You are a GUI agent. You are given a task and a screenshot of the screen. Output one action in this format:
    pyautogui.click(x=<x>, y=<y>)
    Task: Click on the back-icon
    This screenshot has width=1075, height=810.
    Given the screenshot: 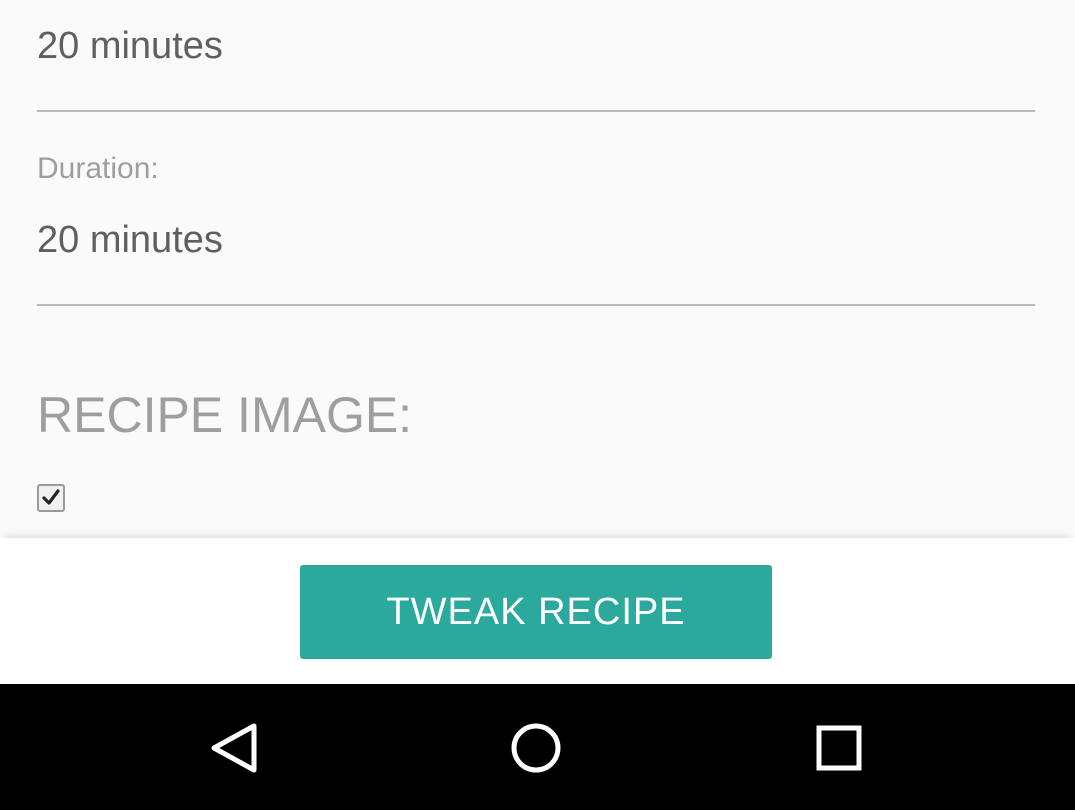 What is the action you would take?
    pyautogui.click(x=234, y=748)
    